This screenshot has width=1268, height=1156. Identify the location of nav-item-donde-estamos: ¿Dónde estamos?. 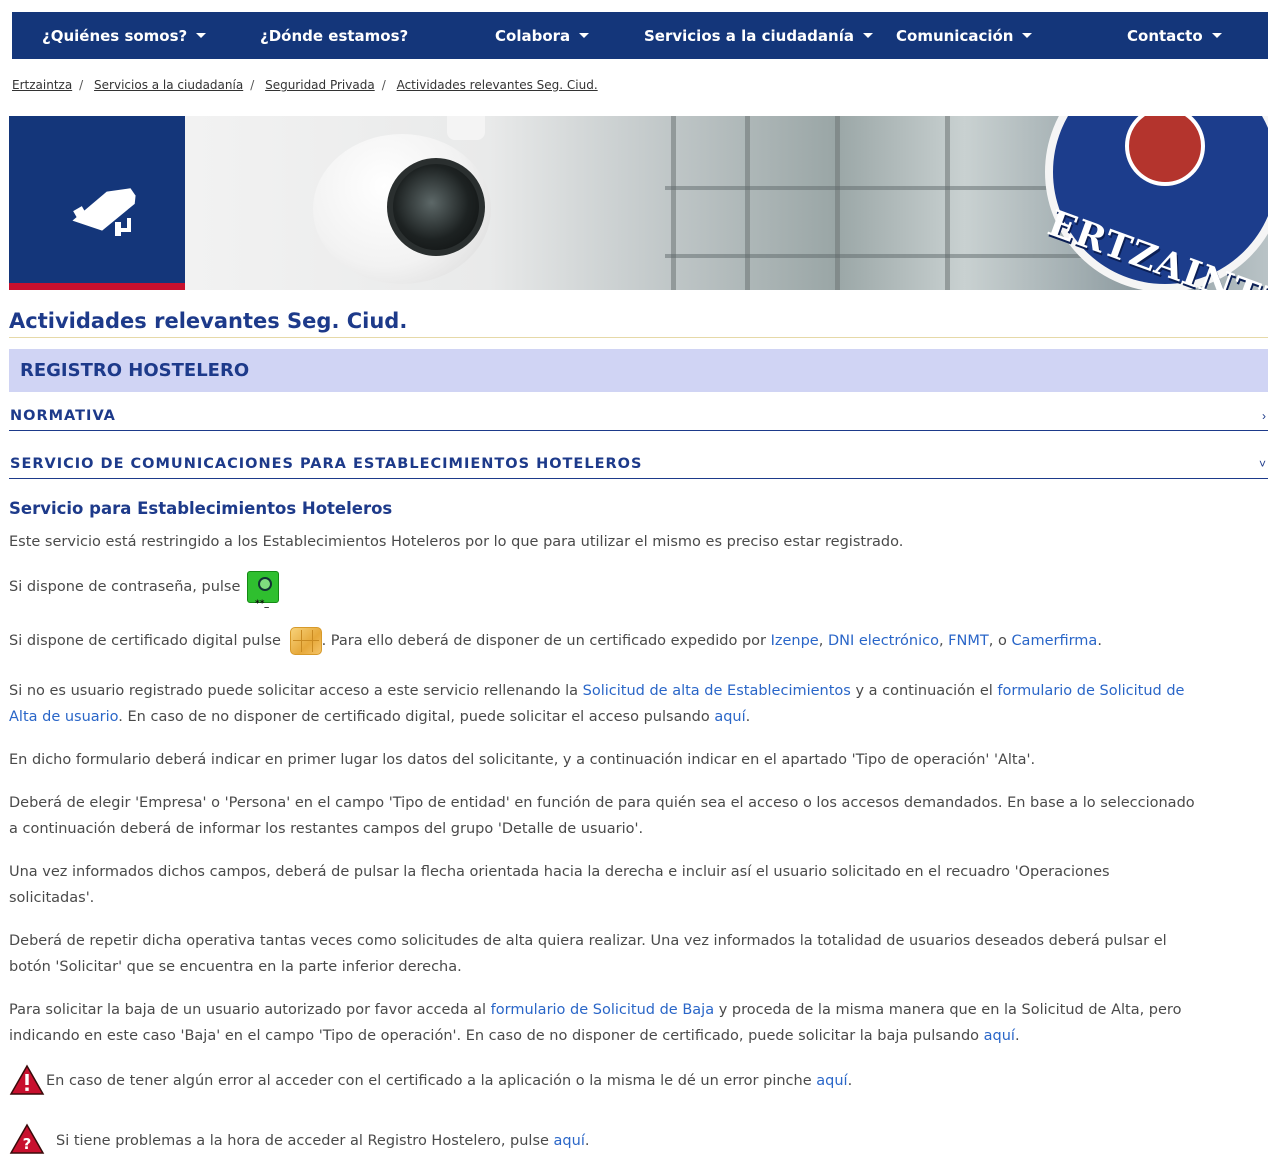
(334, 35).